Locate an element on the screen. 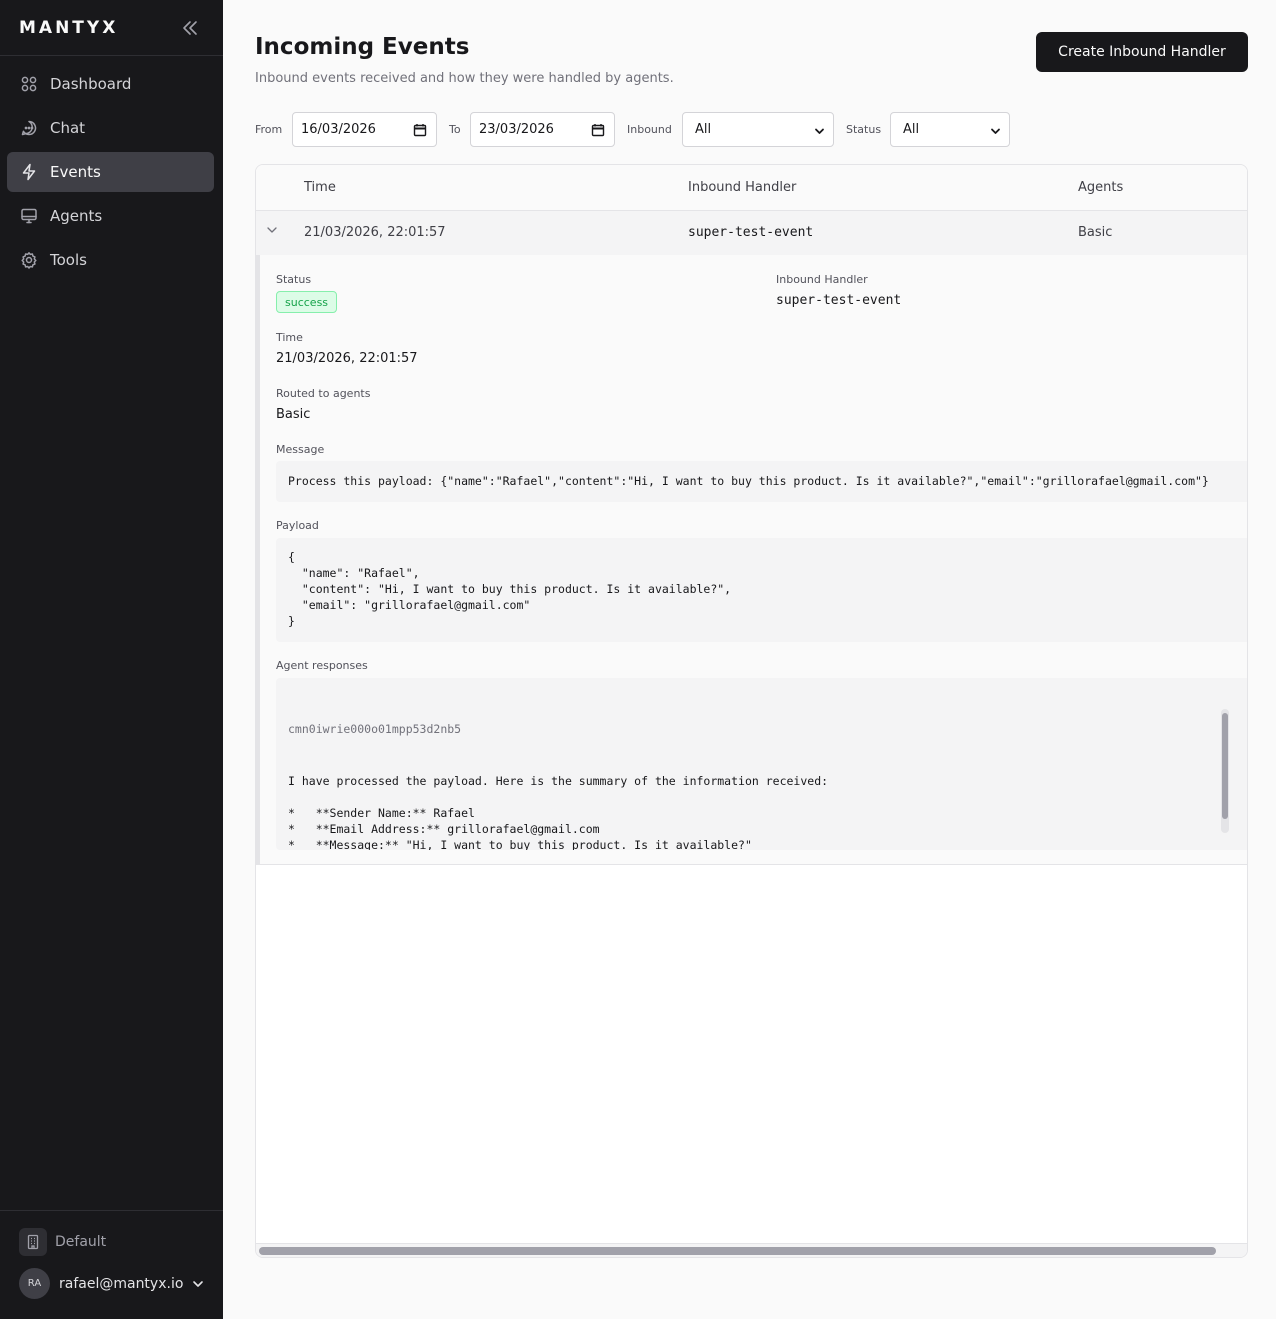  detail-handler-value: super-test-event is located at coordinates (839, 300).